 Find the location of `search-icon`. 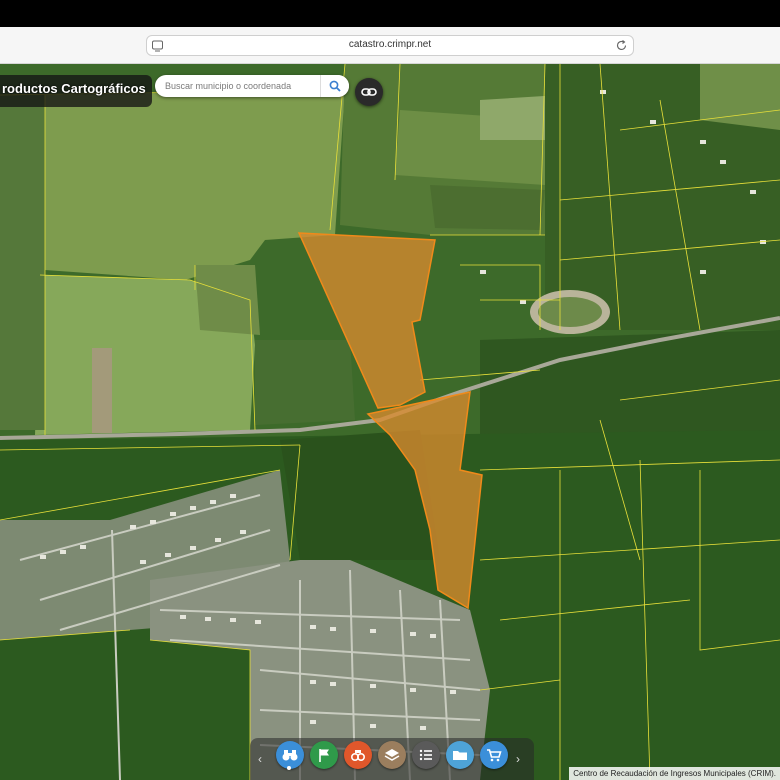

search-icon is located at coordinates (335, 86).